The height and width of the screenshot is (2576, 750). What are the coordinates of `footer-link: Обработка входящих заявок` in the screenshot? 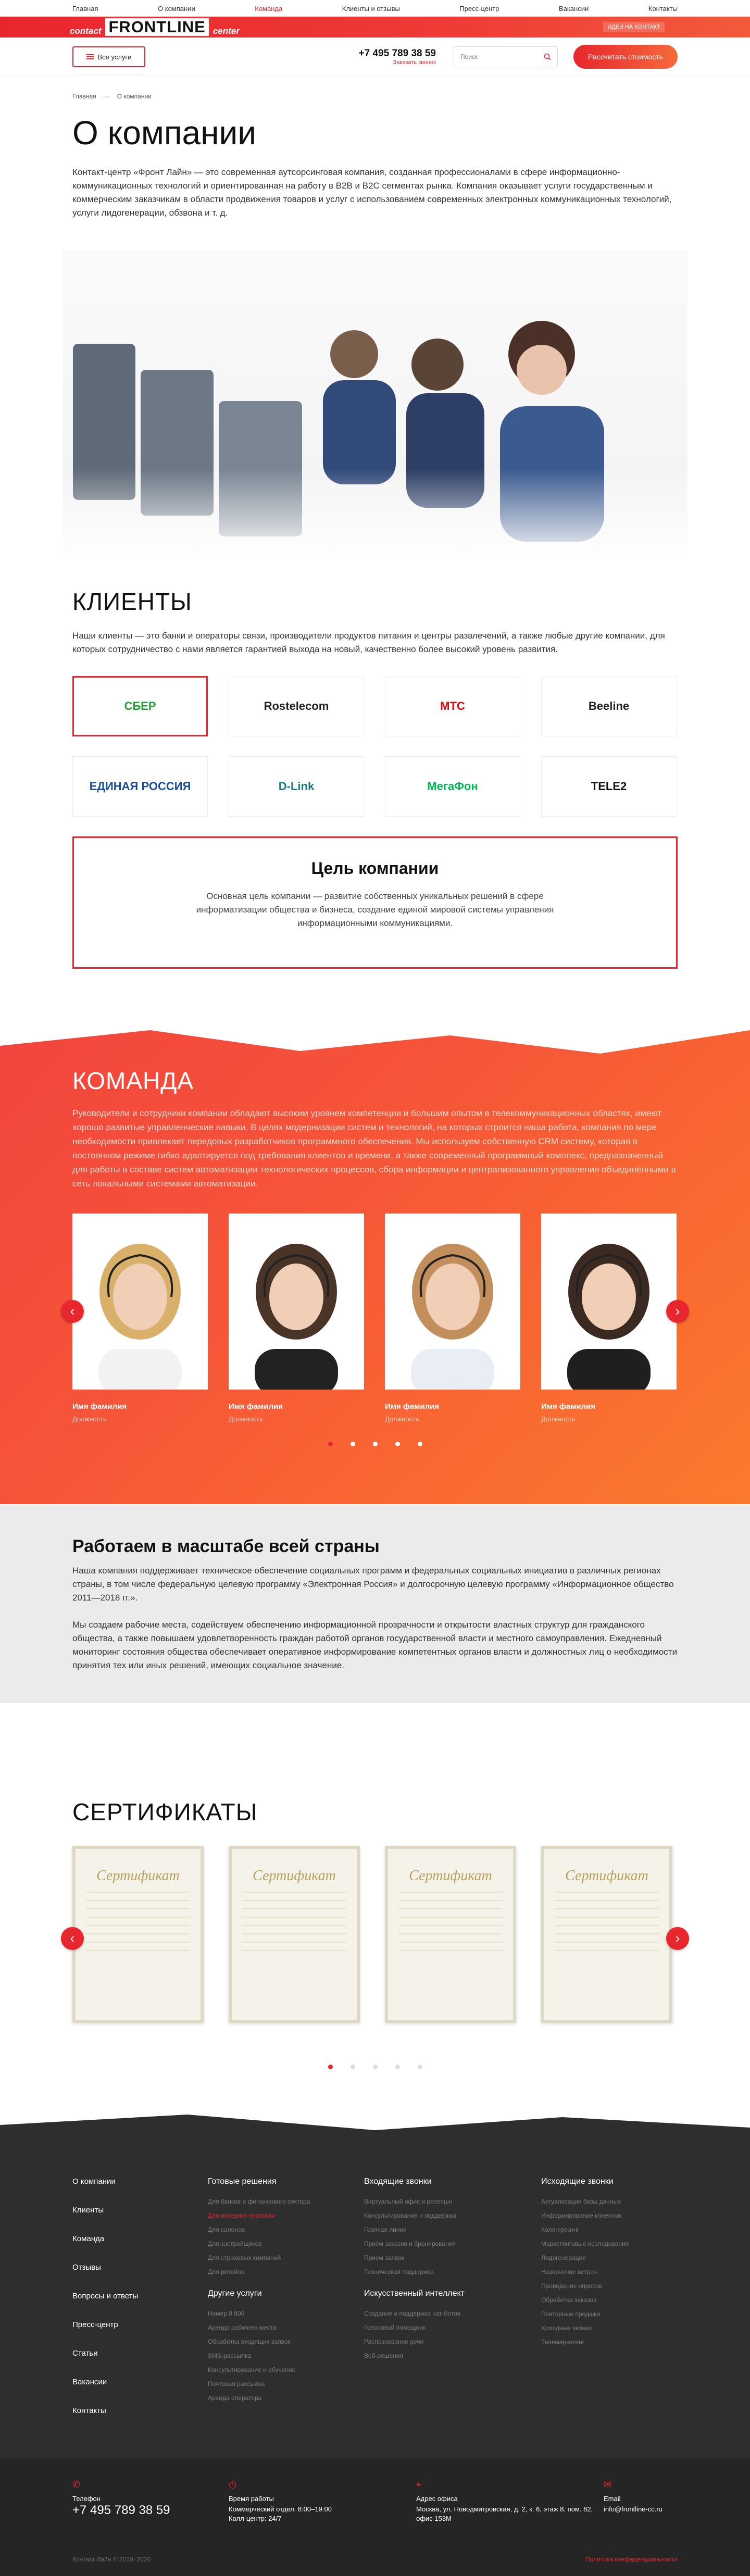 It's located at (286, 2341).